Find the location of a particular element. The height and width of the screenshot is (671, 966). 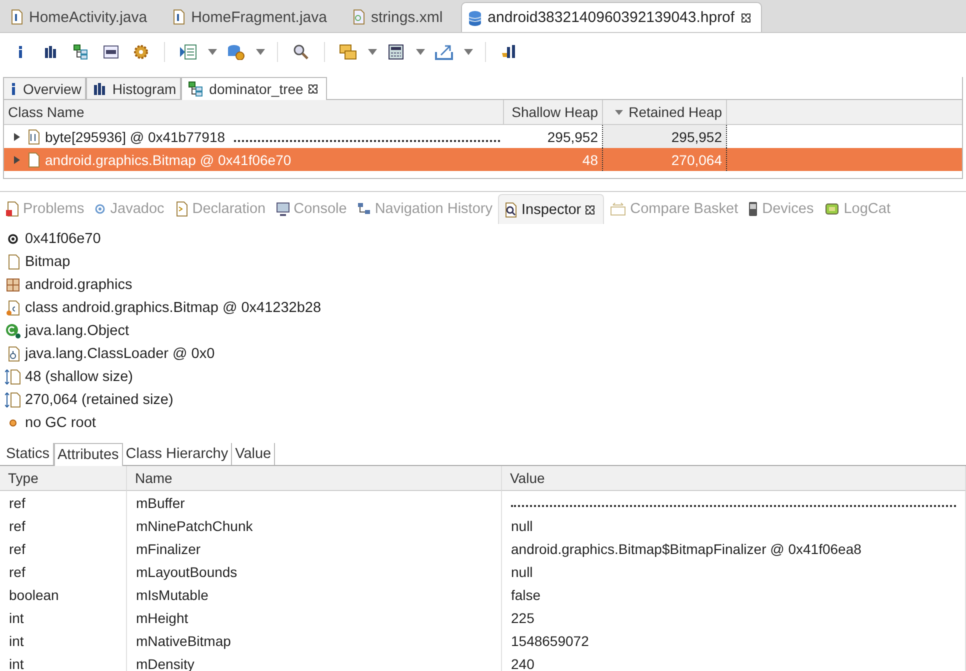

table-cell: 240 is located at coordinates (734, 661).